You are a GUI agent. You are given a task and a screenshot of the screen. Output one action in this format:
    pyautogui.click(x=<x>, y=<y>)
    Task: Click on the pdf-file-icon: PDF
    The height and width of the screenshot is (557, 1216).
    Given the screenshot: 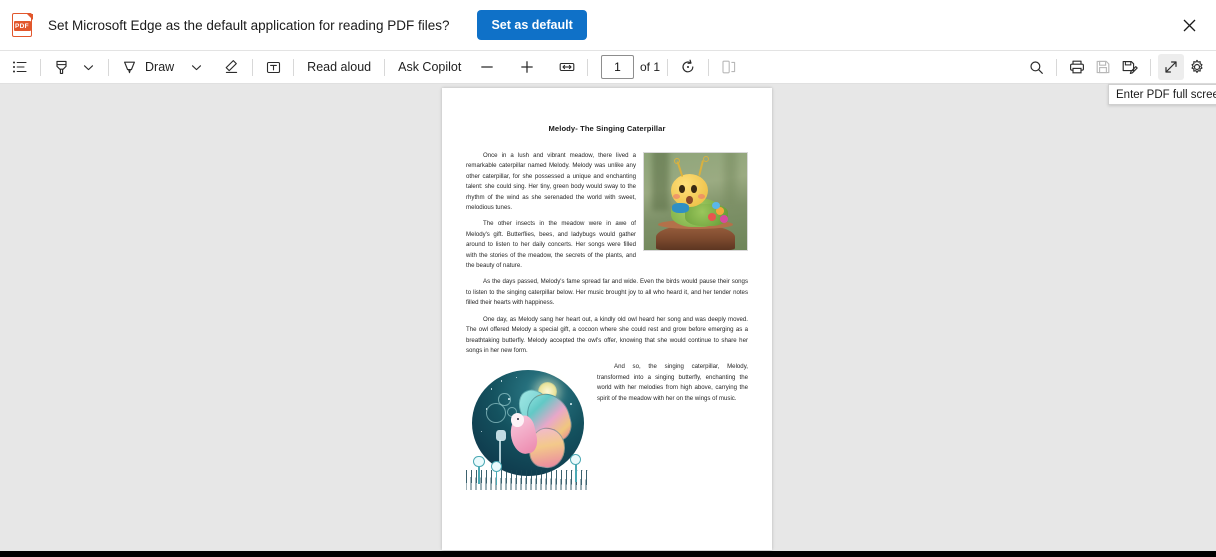 What is the action you would take?
    pyautogui.click(x=23, y=25)
    